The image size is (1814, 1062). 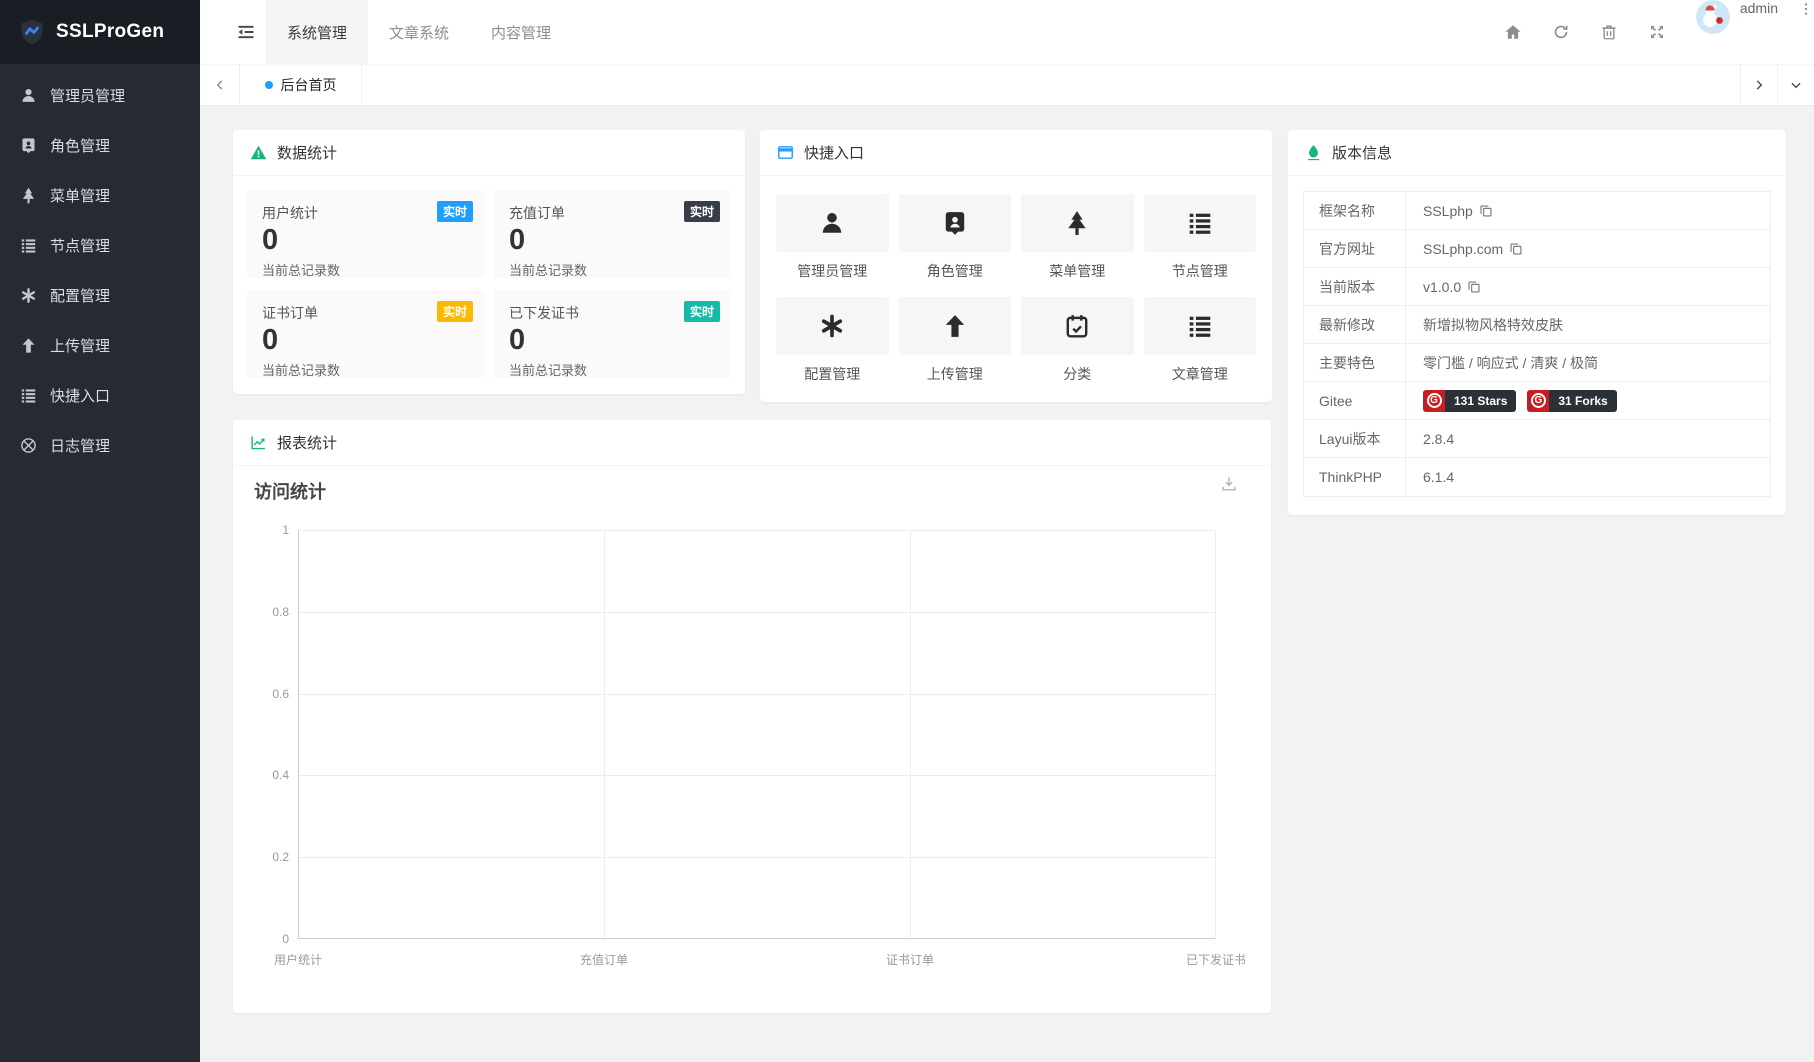 I want to click on row-value: SSLphp, so click(x=1448, y=210).